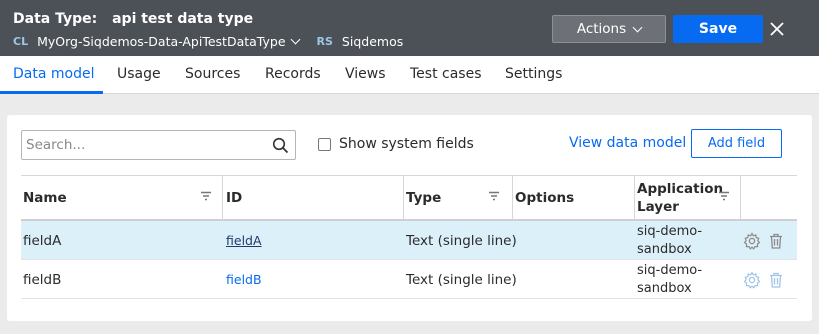 The image size is (819, 334). Describe the element at coordinates (21, 41) in the screenshot. I see `class-tag: CL` at that location.